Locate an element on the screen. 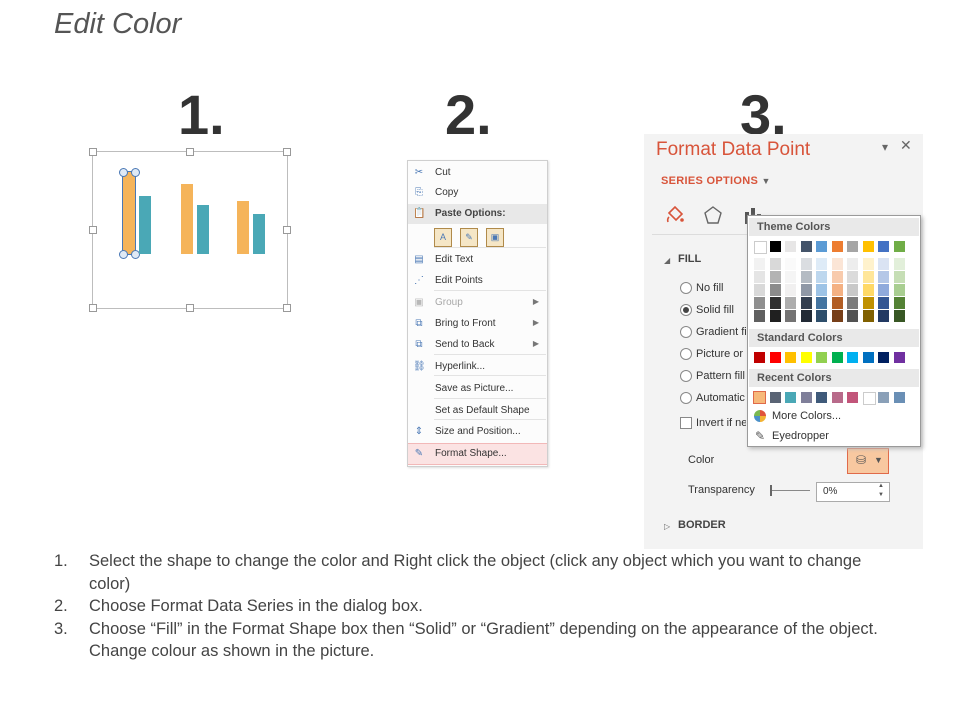 The height and width of the screenshot is (720, 960). fill-section-header: FILL is located at coordinates (689, 259).